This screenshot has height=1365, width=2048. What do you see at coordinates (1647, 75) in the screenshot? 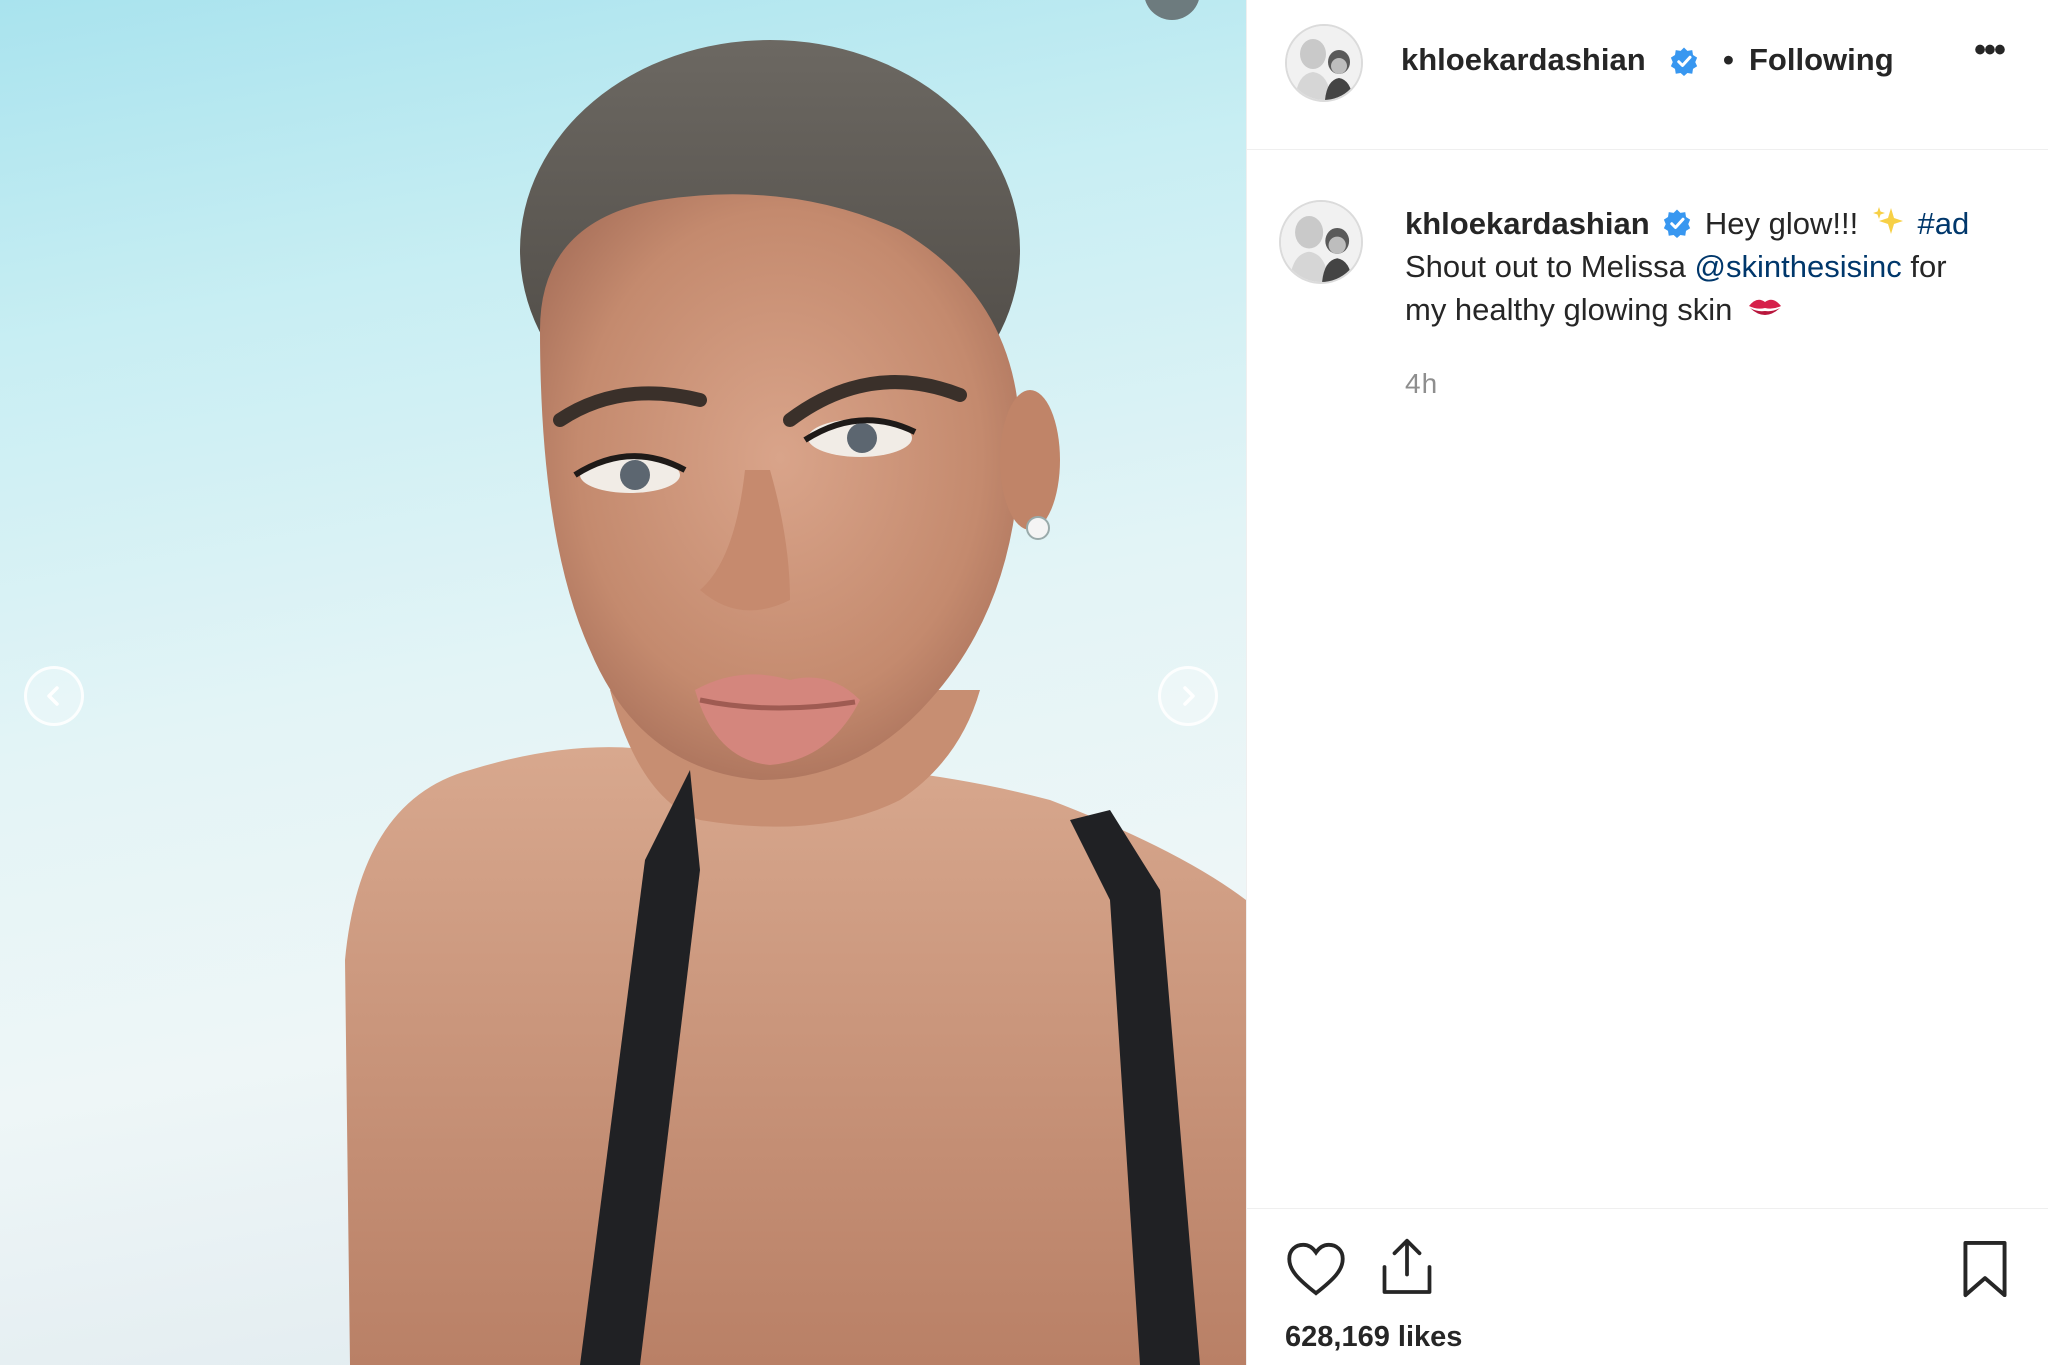
I see `post-header: khloekardashian • Following •••` at bounding box center [1647, 75].